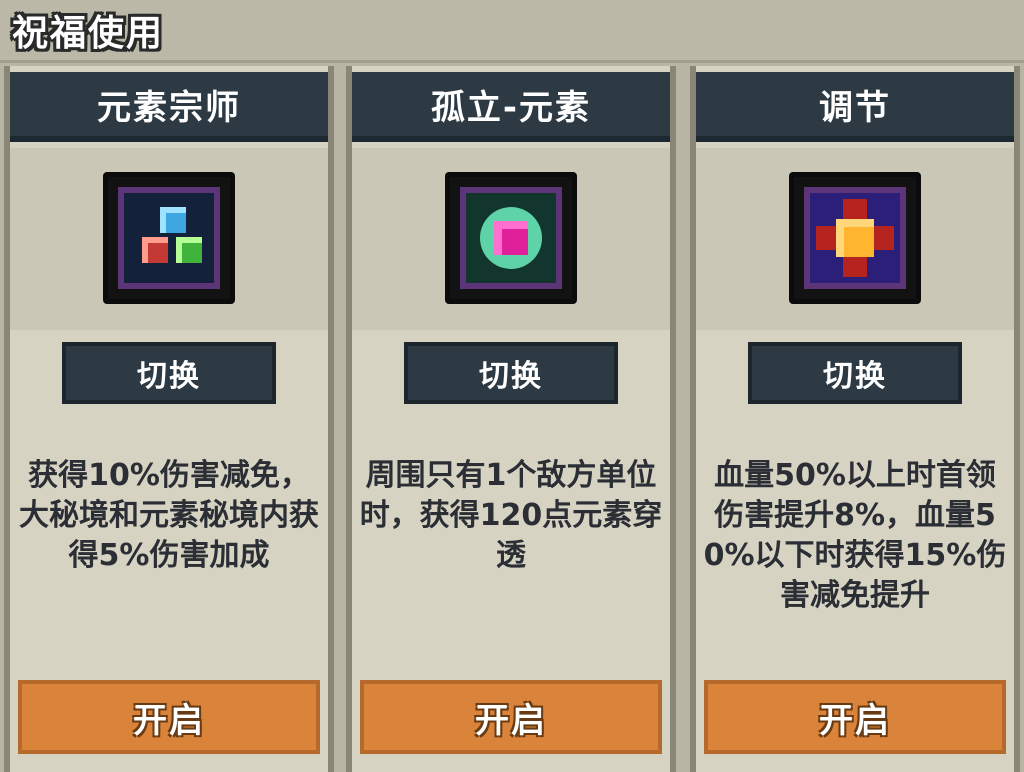 The height and width of the screenshot is (772, 1024). What do you see at coordinates (855, 107) in the screenshot?
I see `card-title: 调节` at bounding box center [855, 107].